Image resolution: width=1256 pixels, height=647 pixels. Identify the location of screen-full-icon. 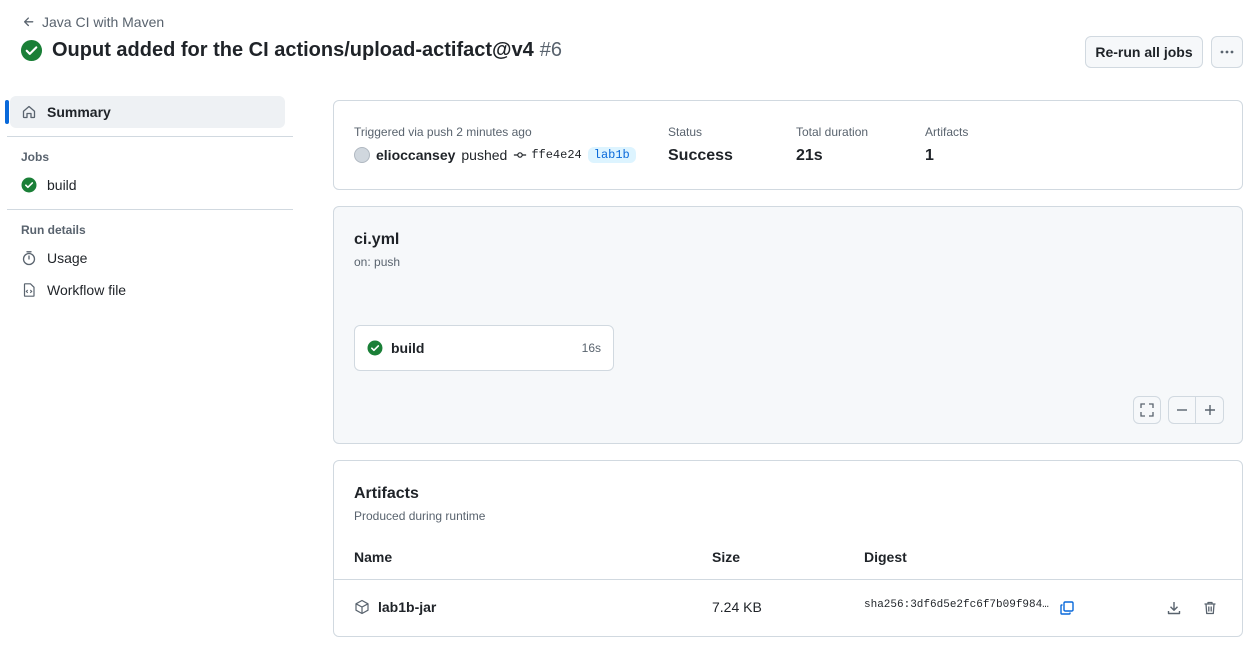
(1147, 410).